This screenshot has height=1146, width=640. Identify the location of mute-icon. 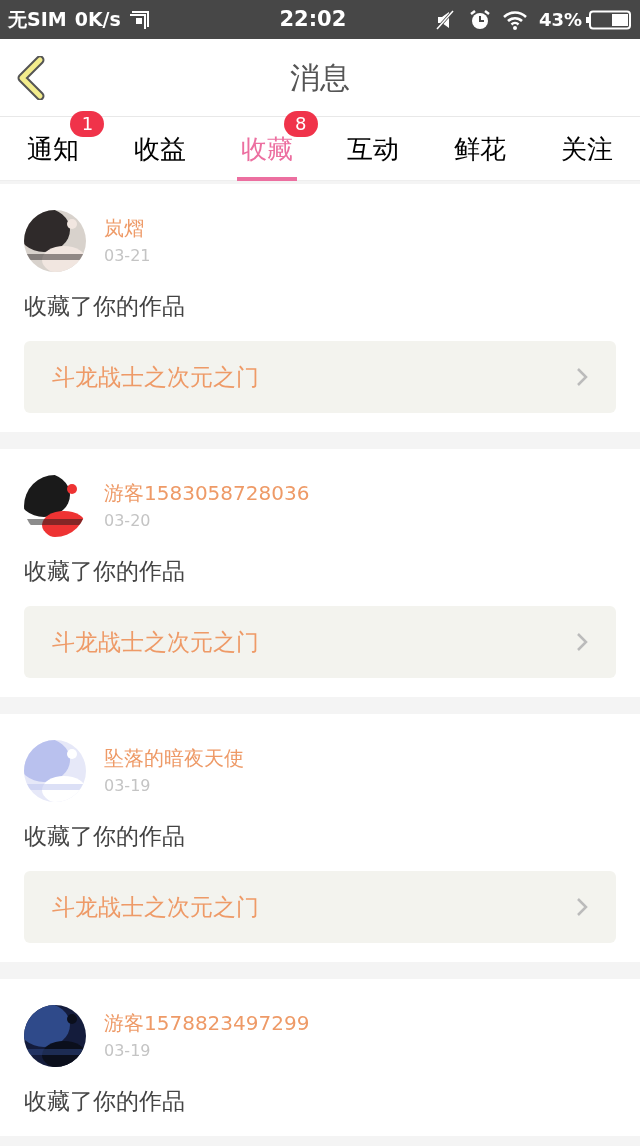
(445, 19).